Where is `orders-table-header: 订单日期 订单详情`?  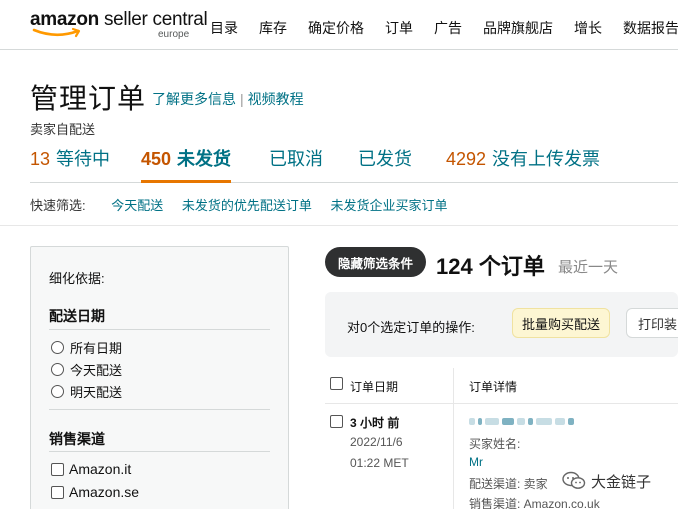
orders-table-header: 订单日期 订单详情 is located at coordinates (501, 386).